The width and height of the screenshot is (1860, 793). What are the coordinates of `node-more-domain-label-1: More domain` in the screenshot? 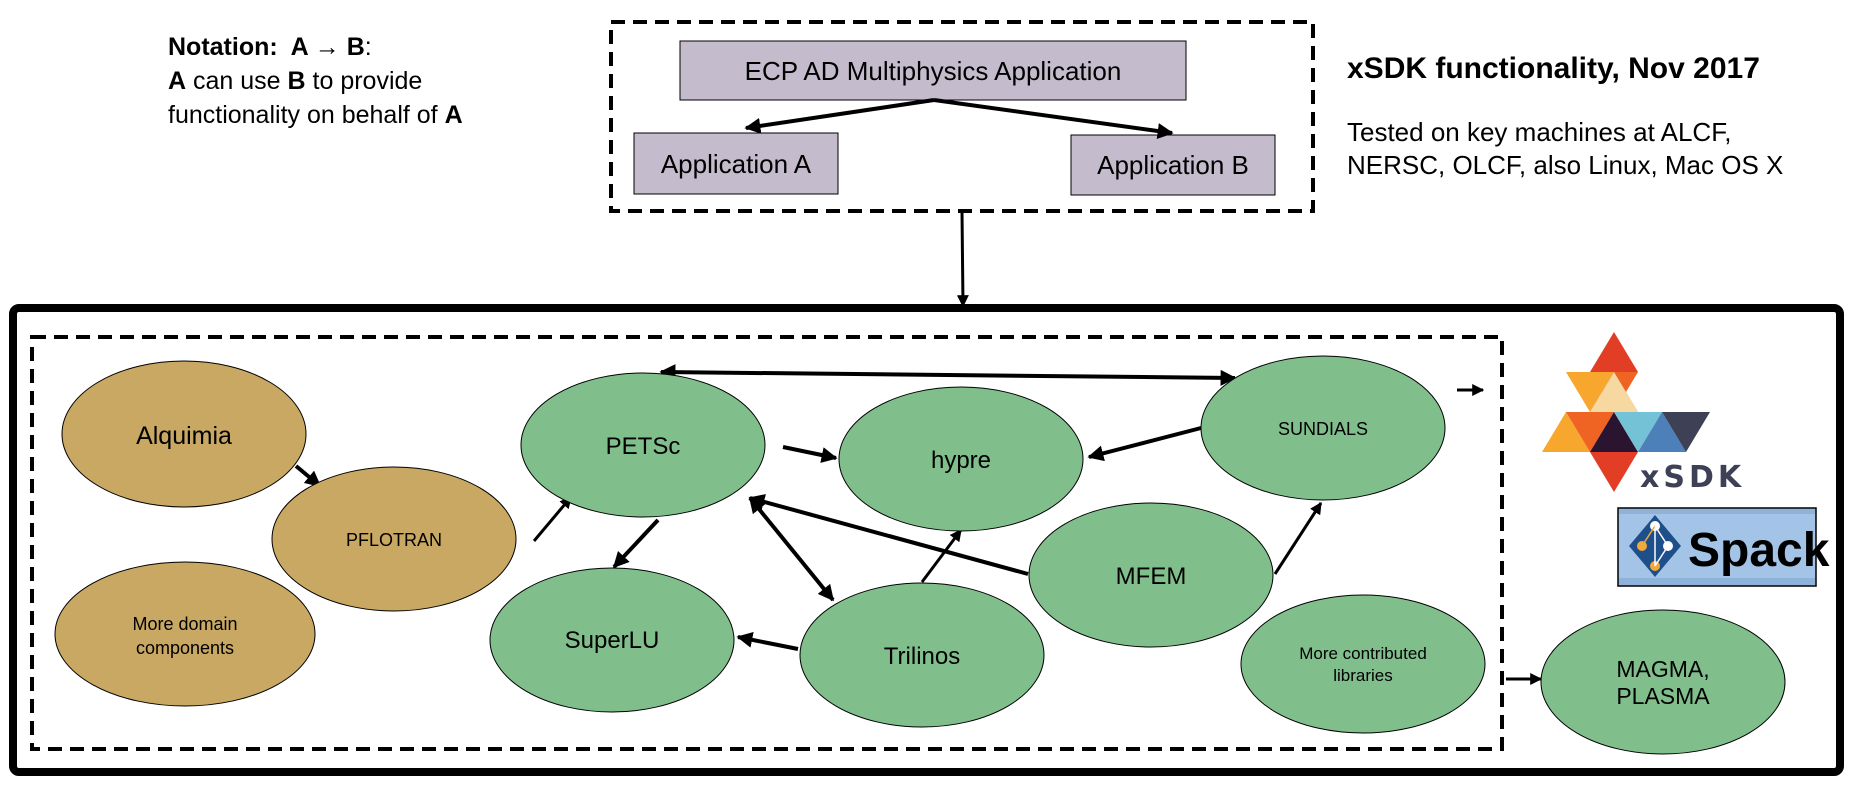 It's located at (184, 624).